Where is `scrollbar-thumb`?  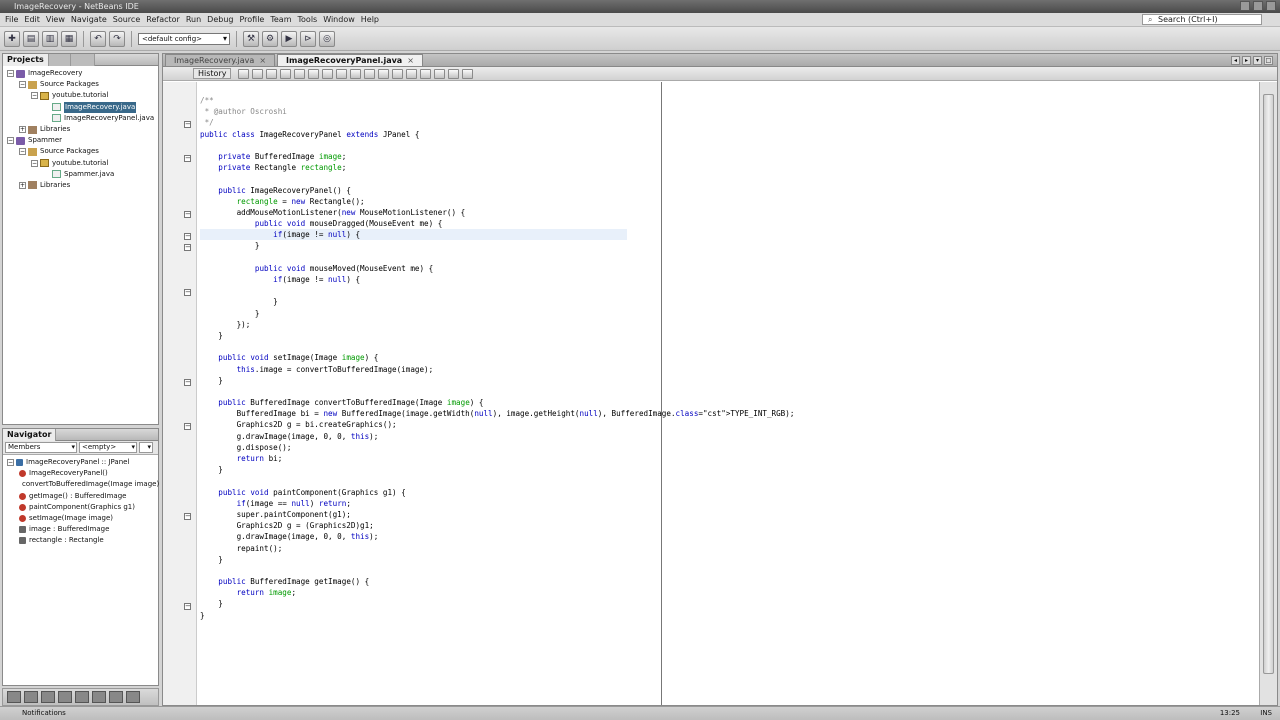 scrollbar-thumb is located at coordinates (1268, 384).